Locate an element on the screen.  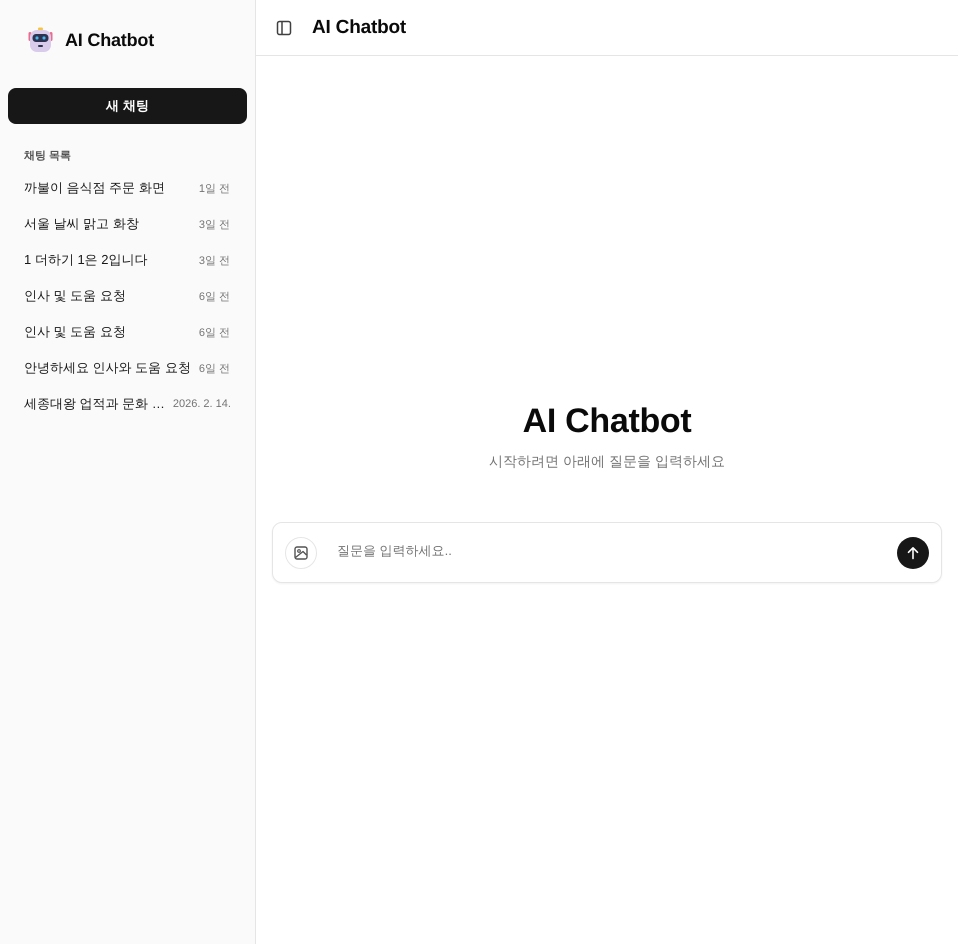
chat-time: 1일 전 is located at coordinates (214, 189).